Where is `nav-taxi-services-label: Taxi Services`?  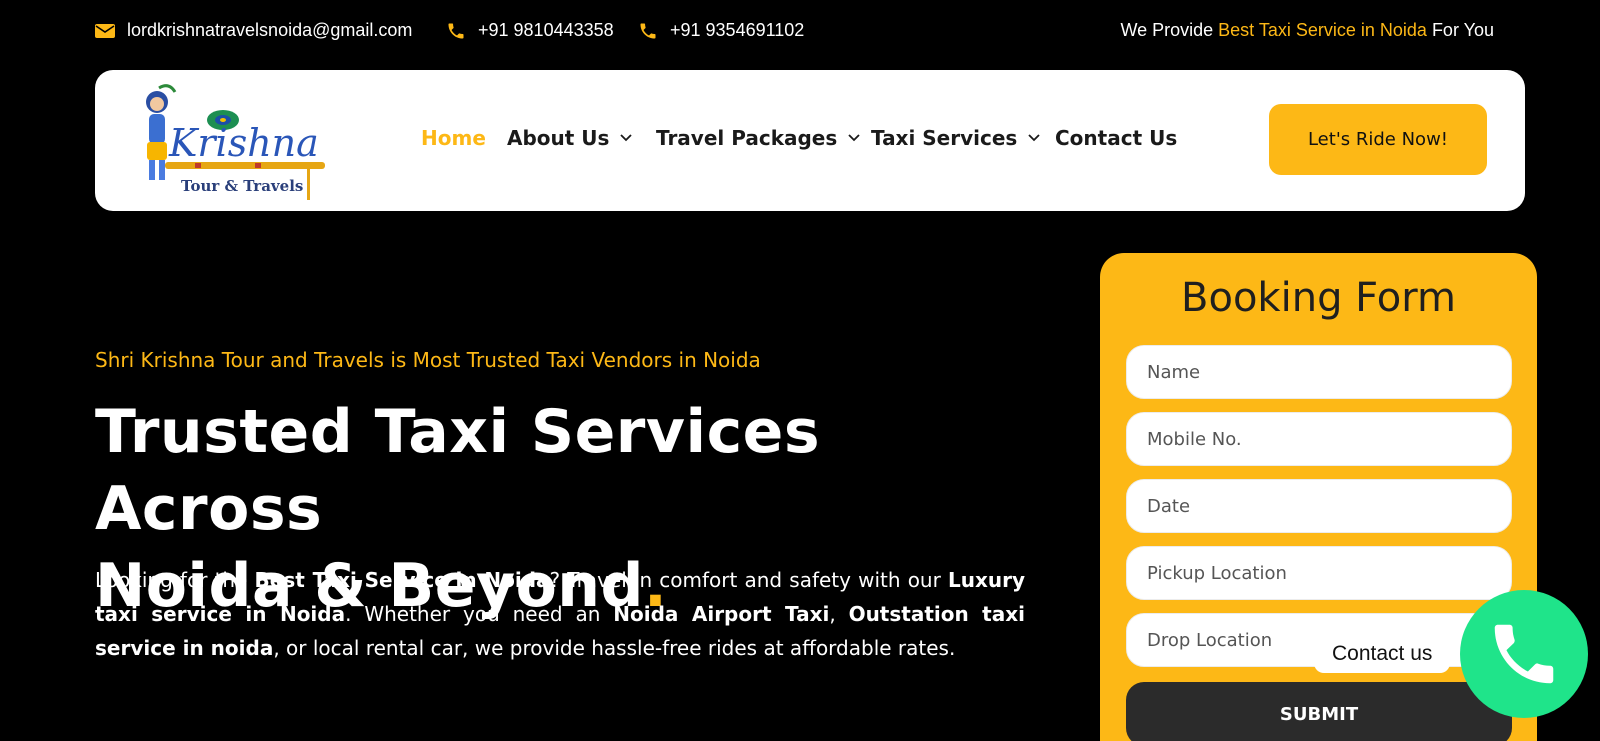
nav-taxi-services-label: Taxi Services is located at coordinates (944, 138).